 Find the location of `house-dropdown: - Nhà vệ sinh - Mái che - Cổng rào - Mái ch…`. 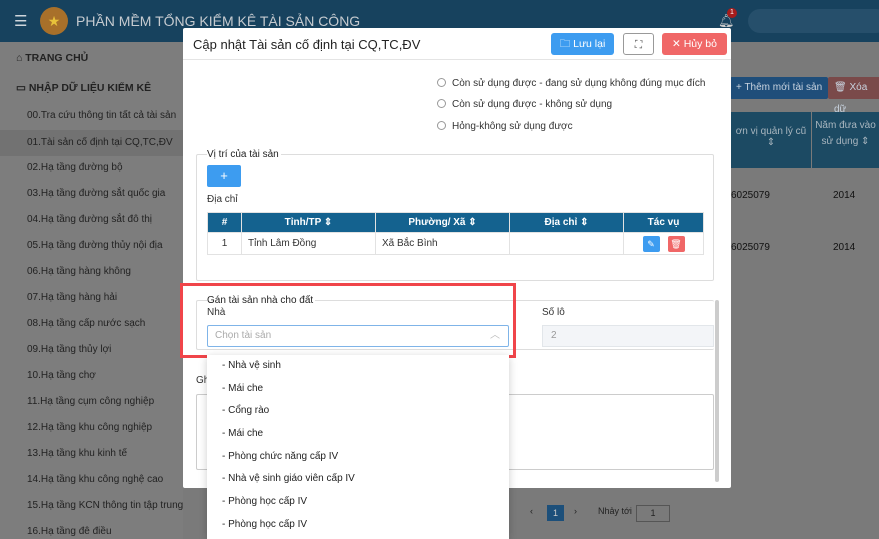

house-dropdown: - Nhà vệ sinh - Mái che - Cổng rào - Mái ch… is located at coordinates (358, 447).